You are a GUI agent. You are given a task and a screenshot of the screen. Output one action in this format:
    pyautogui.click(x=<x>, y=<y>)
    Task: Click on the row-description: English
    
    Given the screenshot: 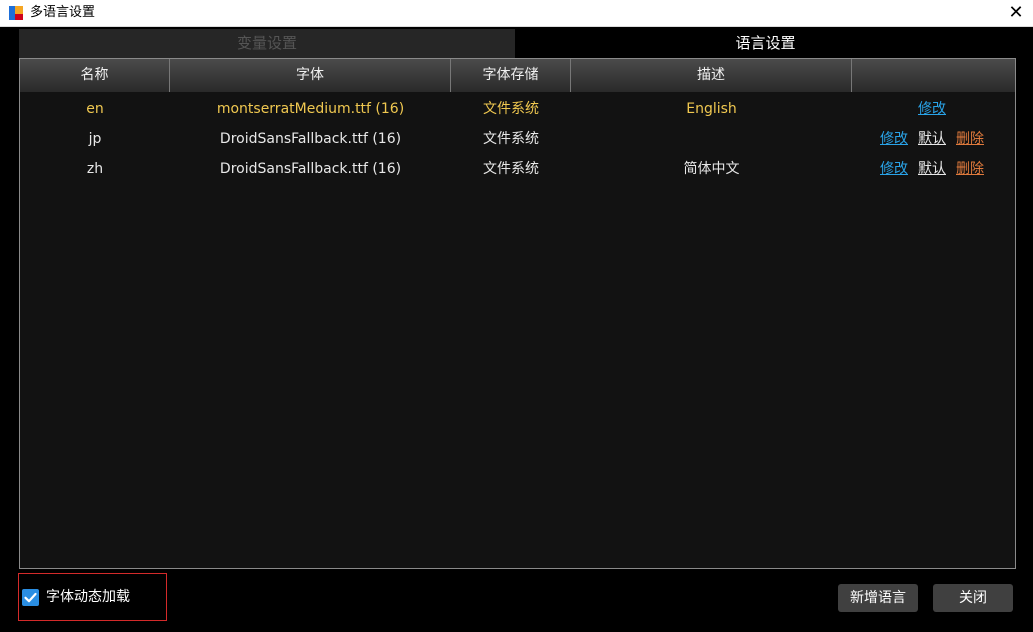 What is the action you would take?
    pyautogui.click(x=711, y=109)
    